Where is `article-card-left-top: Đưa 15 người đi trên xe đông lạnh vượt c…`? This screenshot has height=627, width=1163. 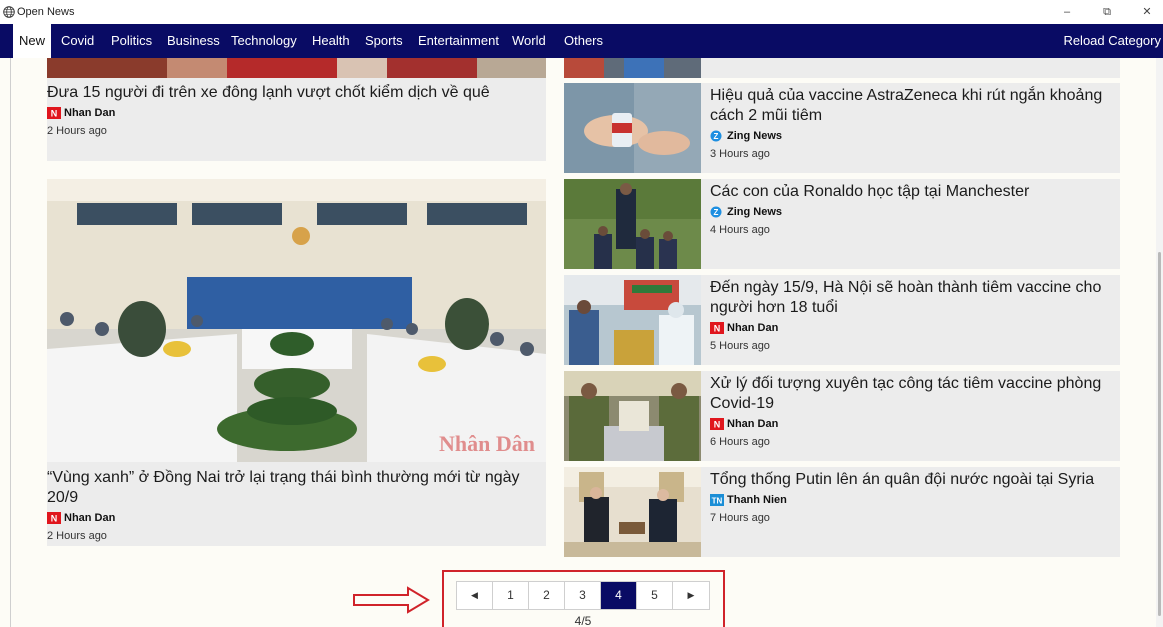
article-card-left-top: Đưa 15 người đi trên xe đông lạnh vượt c… is located at coordinates (296, 109).